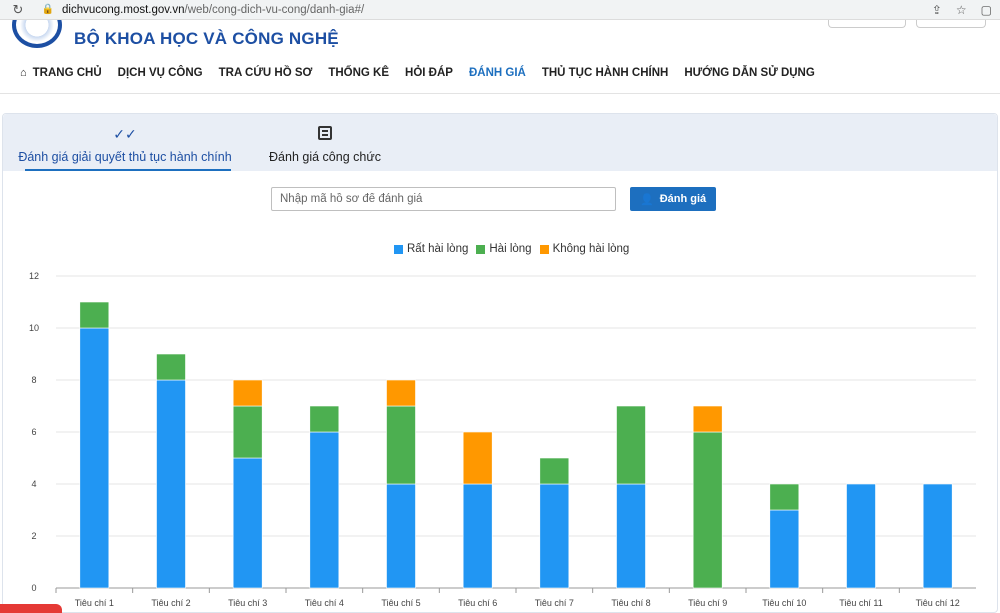 The image size is (1000, 613). I want to click on x-tick-label: Tiêu chí 6, so click(477, 603).